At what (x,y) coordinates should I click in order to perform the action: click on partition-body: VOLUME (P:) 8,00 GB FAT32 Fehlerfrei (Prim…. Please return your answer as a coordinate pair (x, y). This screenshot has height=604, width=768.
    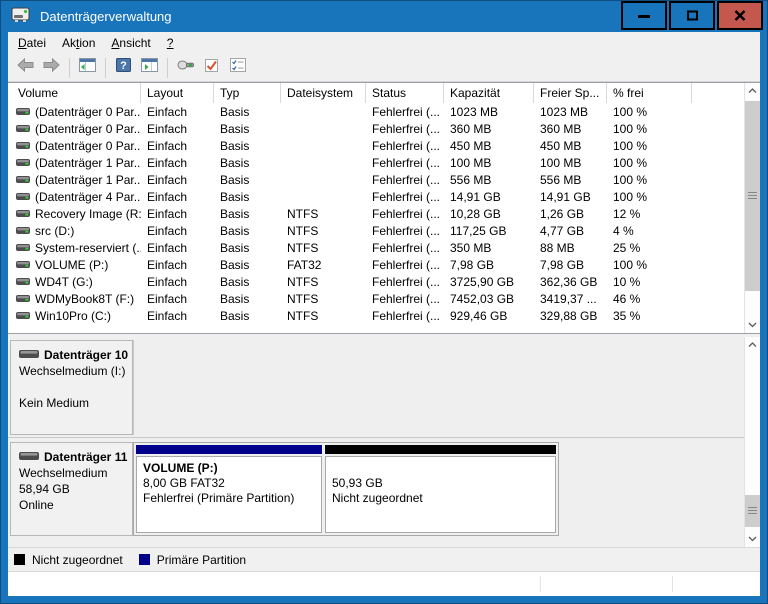
    Looking at the image, I should click on (229, 494).